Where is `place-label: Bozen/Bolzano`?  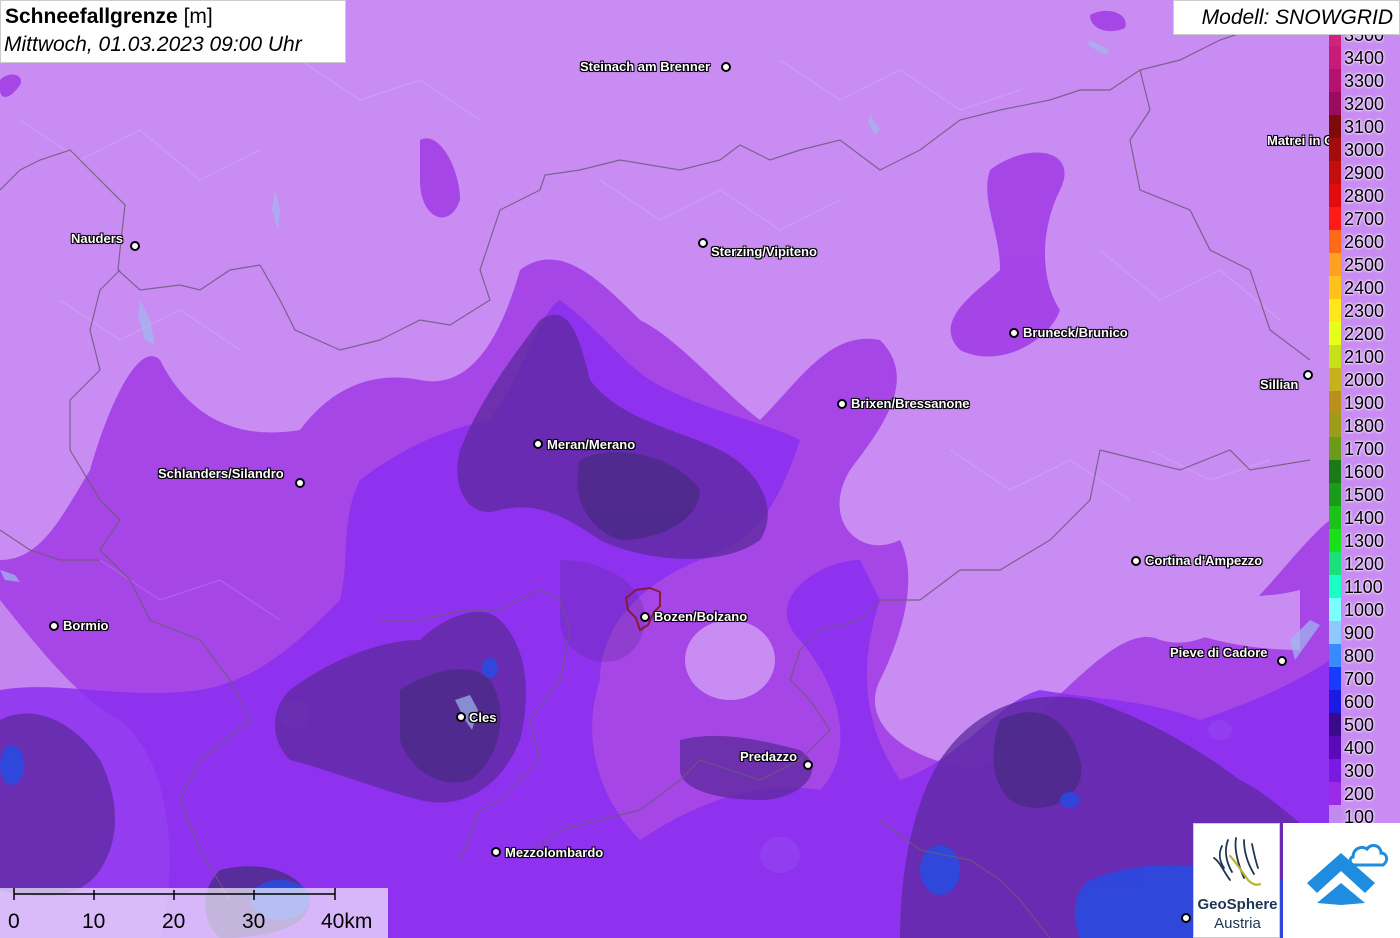
place-label: Bozen/Bolzano is located at coordinates (701, 616).